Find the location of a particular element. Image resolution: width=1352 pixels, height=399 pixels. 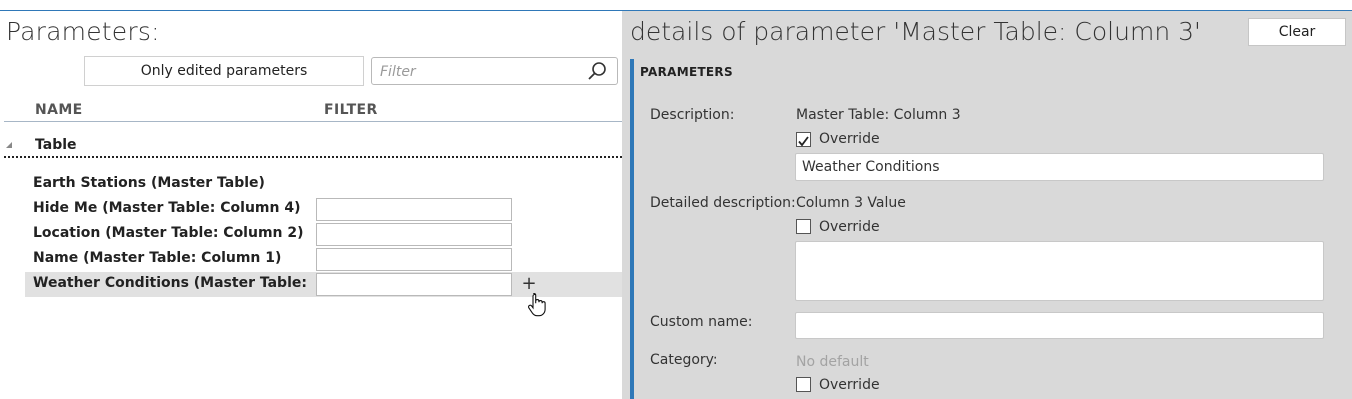

column-header-name: NAME is located at coordinates (59, 110).